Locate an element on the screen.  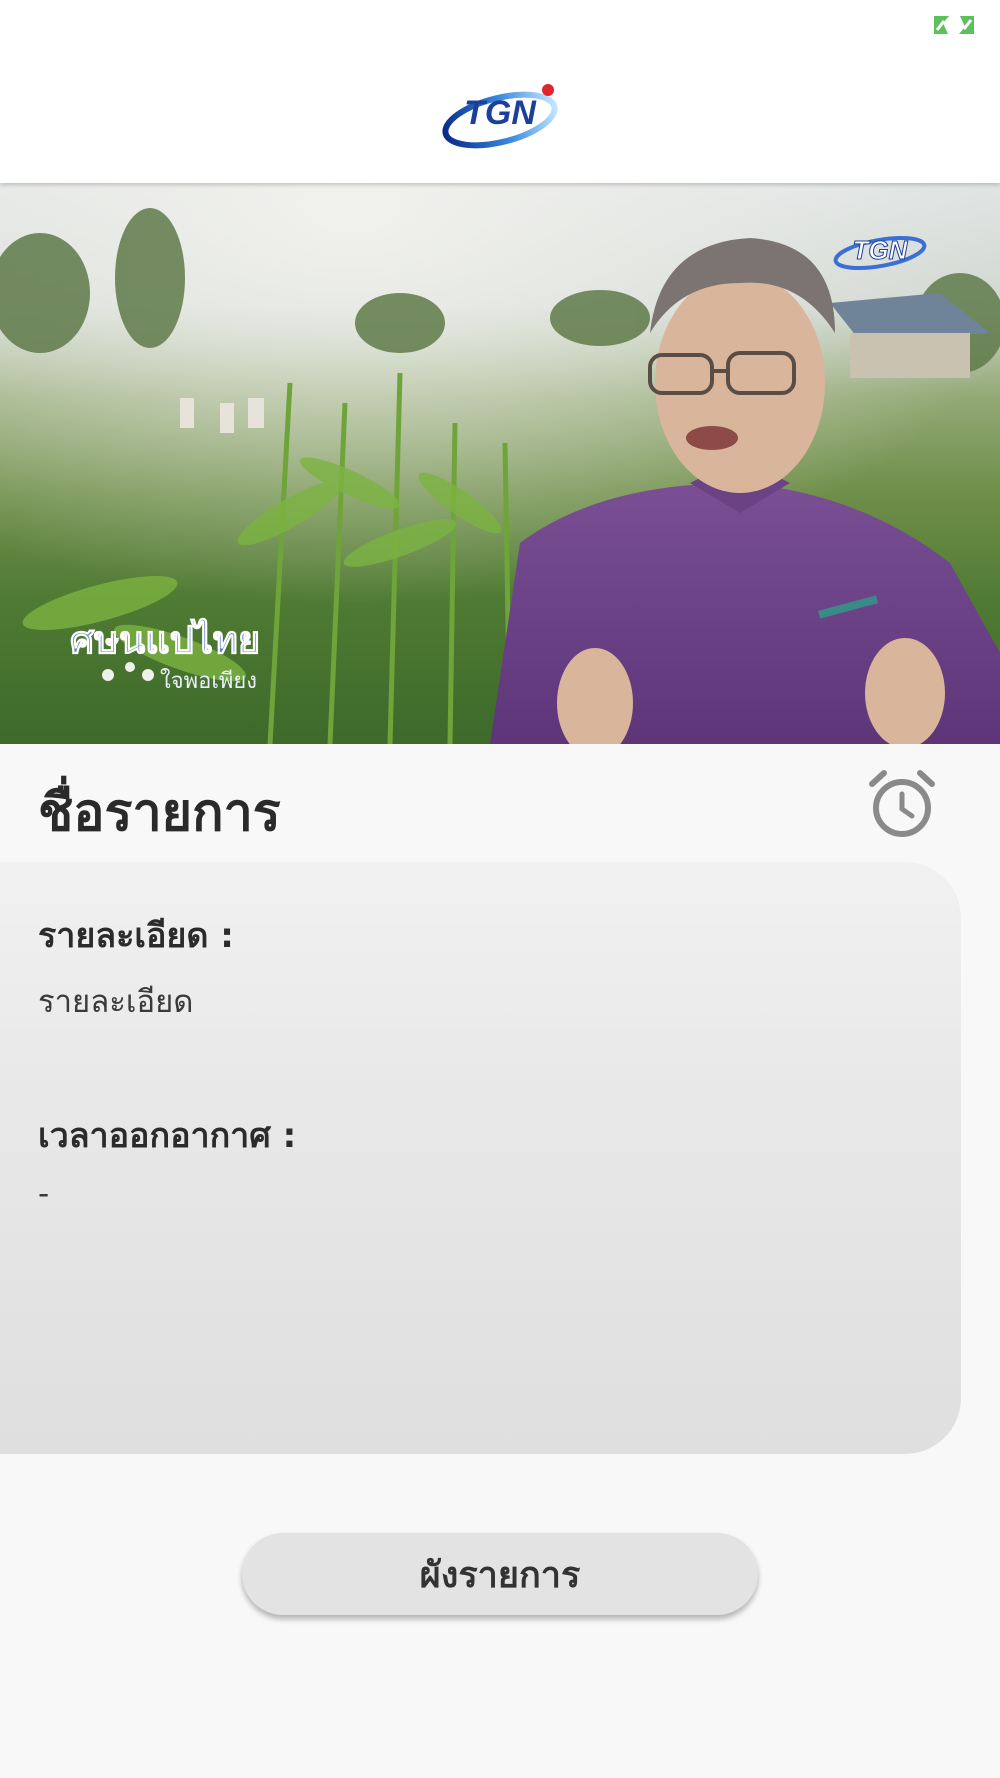
airtime-value: - is located at coordinates (44, 1194).